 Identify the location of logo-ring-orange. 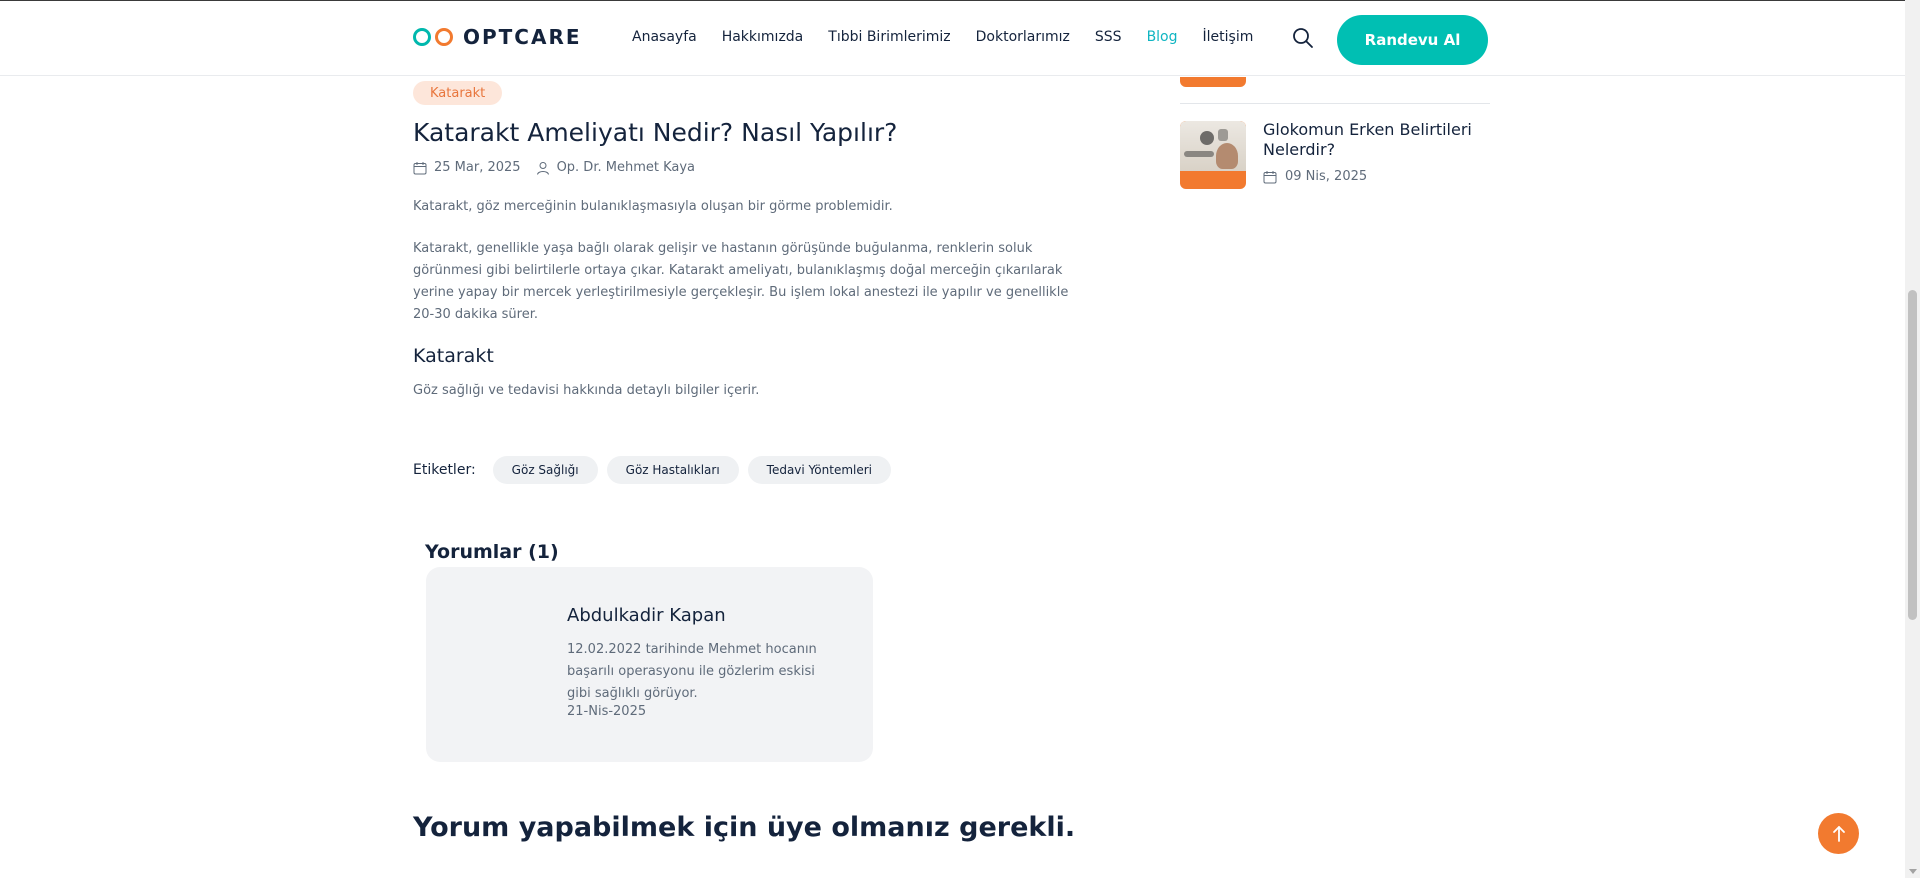
(444, 37).